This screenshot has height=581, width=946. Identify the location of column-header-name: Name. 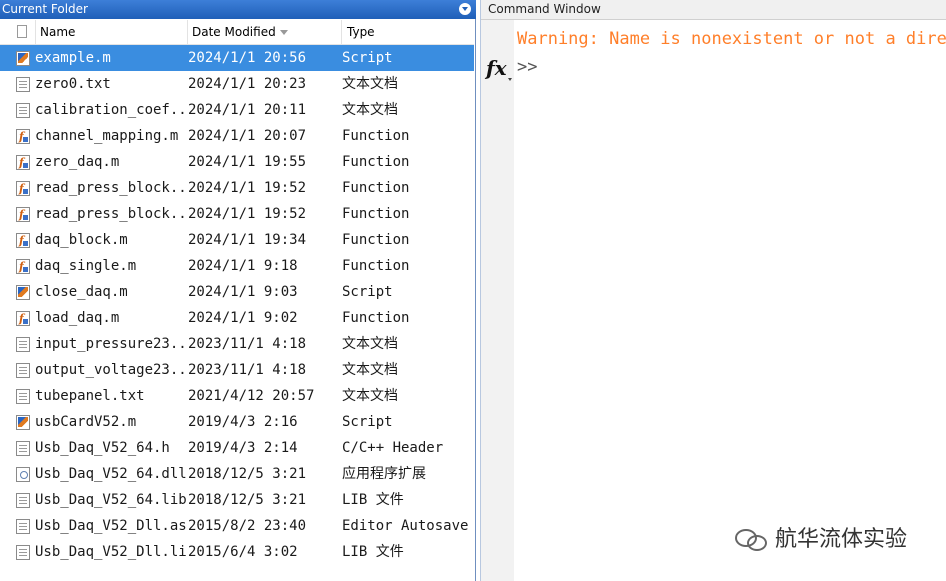
(112, 32).